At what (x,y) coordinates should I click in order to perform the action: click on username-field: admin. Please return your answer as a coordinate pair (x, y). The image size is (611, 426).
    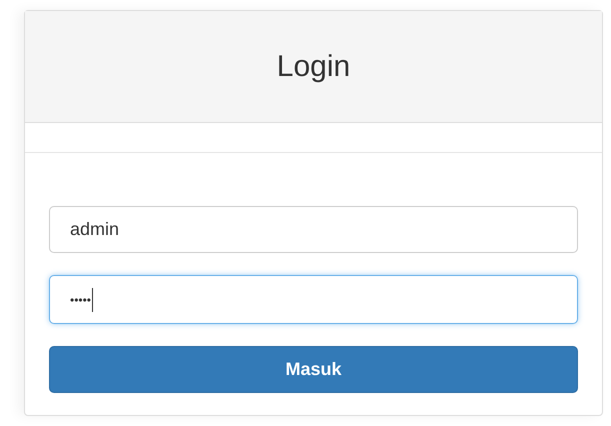
    Looking at the image, I should click on (313, 229).